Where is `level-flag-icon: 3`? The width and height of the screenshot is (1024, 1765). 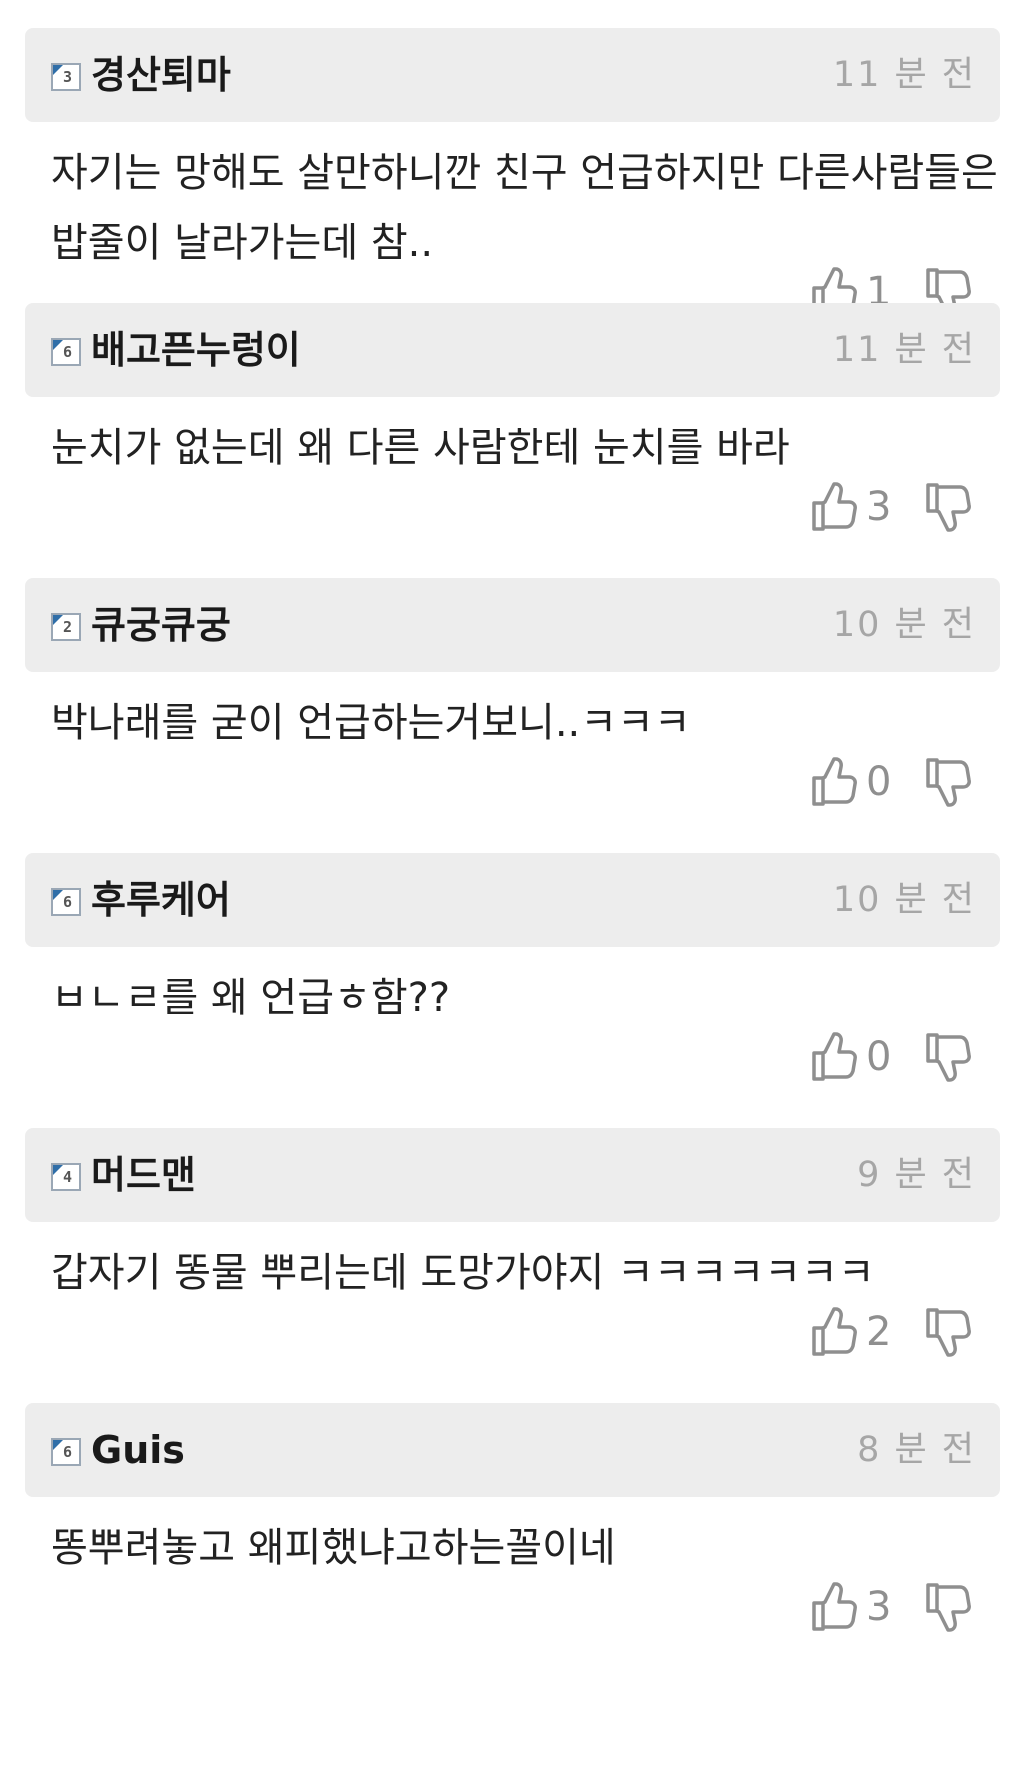 level-flag-icon: 3 is located at coordinates (66, 77).